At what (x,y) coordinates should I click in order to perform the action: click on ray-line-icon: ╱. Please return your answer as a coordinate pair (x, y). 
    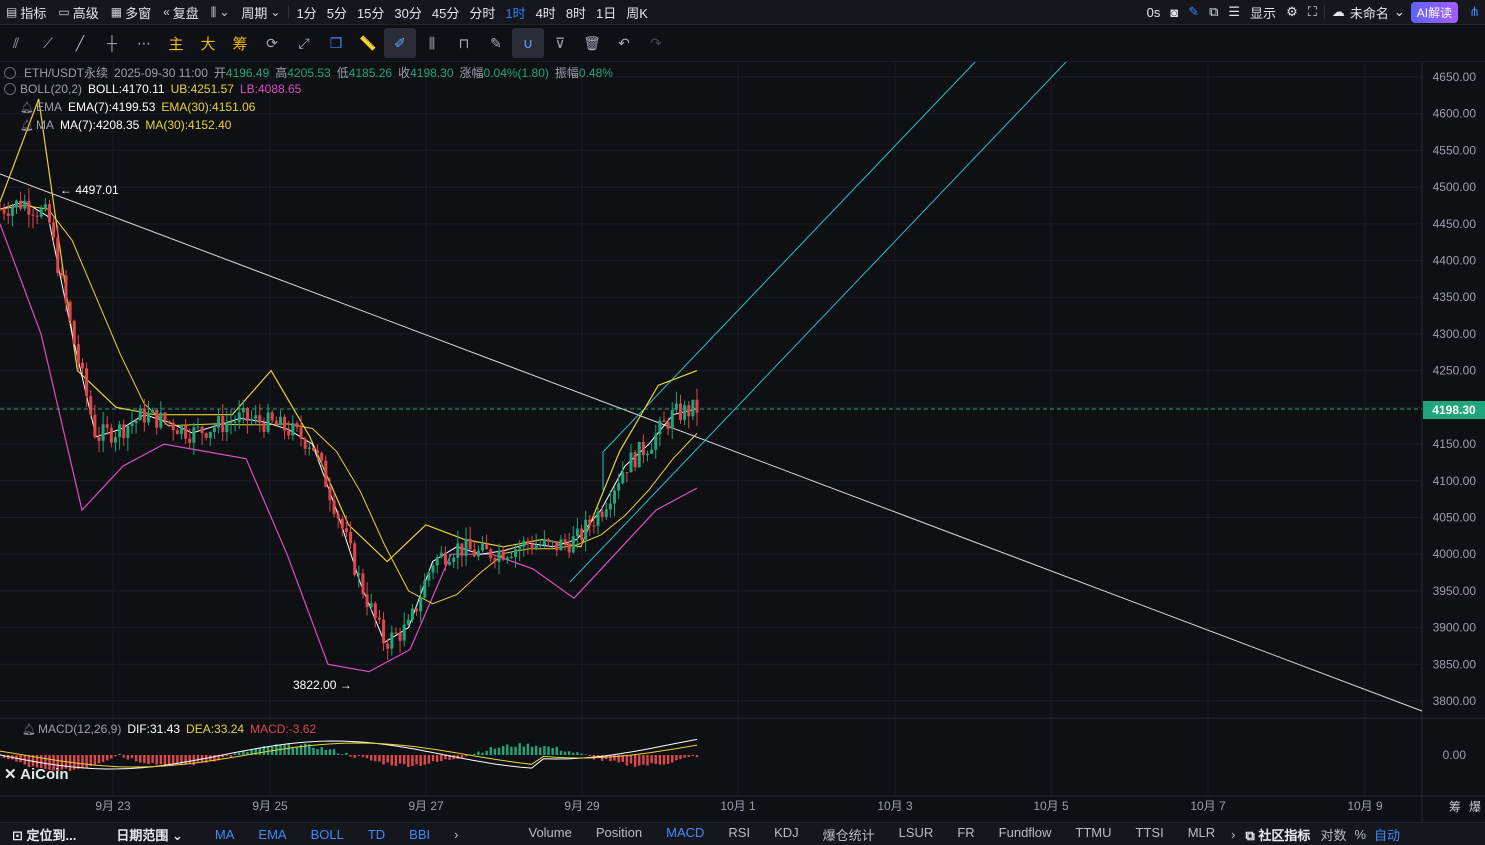
    Looking at the image, I should click on (80, 43).